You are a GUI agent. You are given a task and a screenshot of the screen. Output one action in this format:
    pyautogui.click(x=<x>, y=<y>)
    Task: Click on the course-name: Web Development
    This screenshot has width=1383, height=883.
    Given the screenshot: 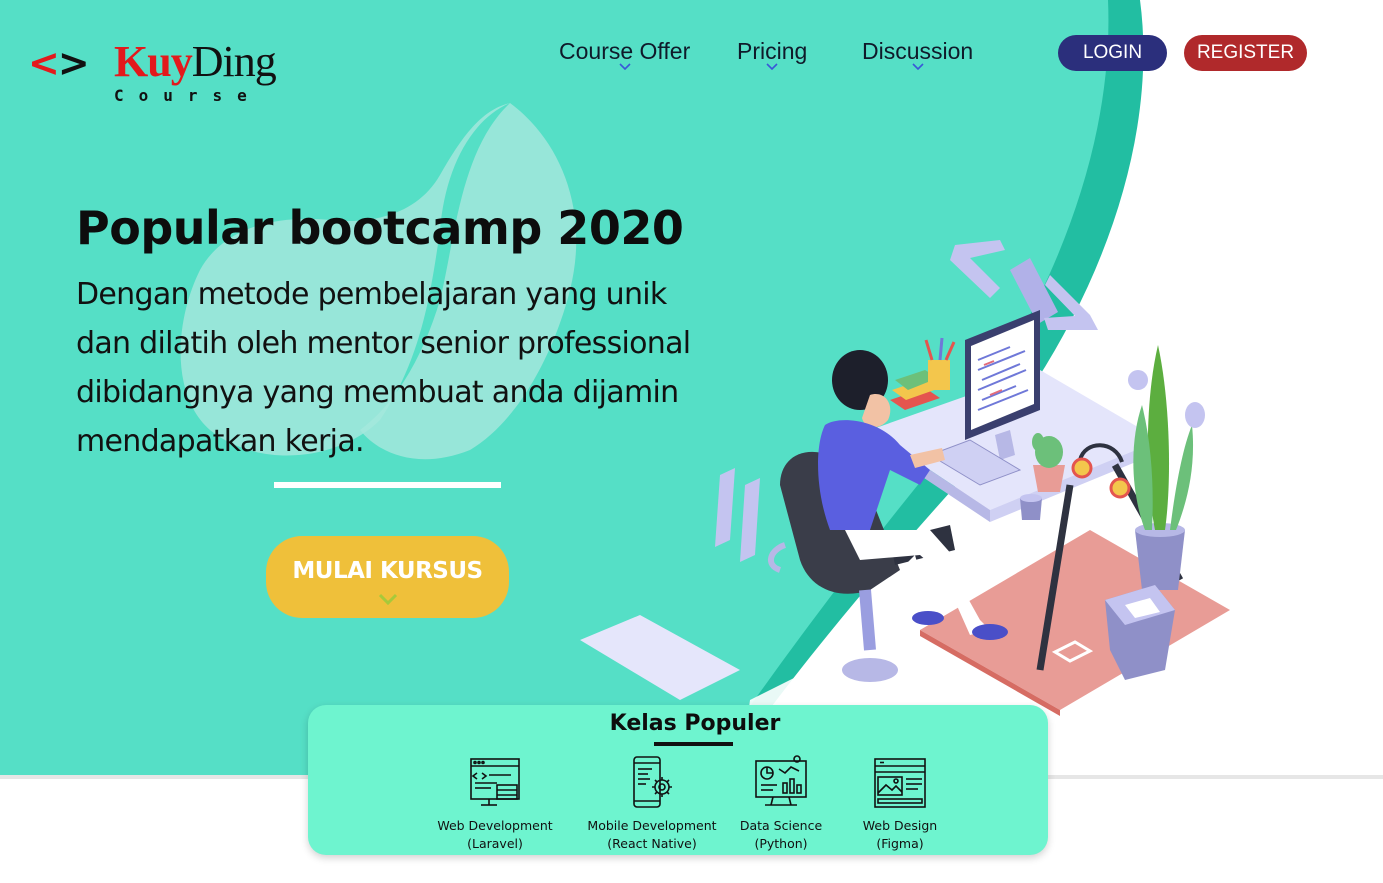 What is the action you would take?
    pyautogui.click(x=495, y=825)
    